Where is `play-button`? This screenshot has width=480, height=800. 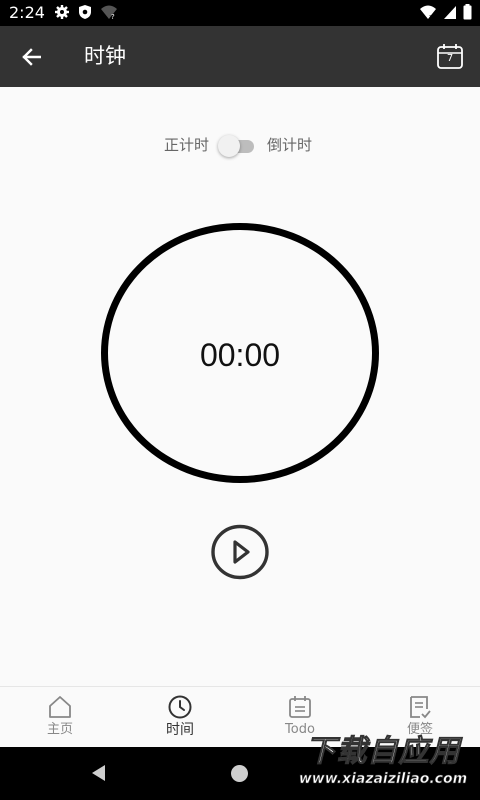 play-button is located at coordinates (240, 552).